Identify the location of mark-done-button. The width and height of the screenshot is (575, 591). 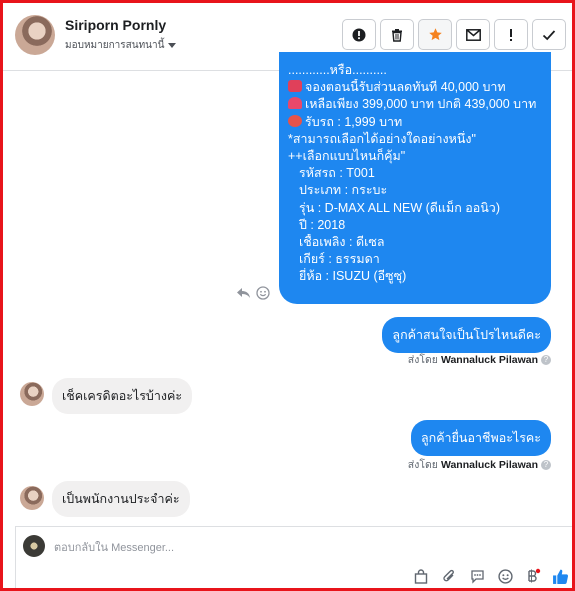
(549, 34).